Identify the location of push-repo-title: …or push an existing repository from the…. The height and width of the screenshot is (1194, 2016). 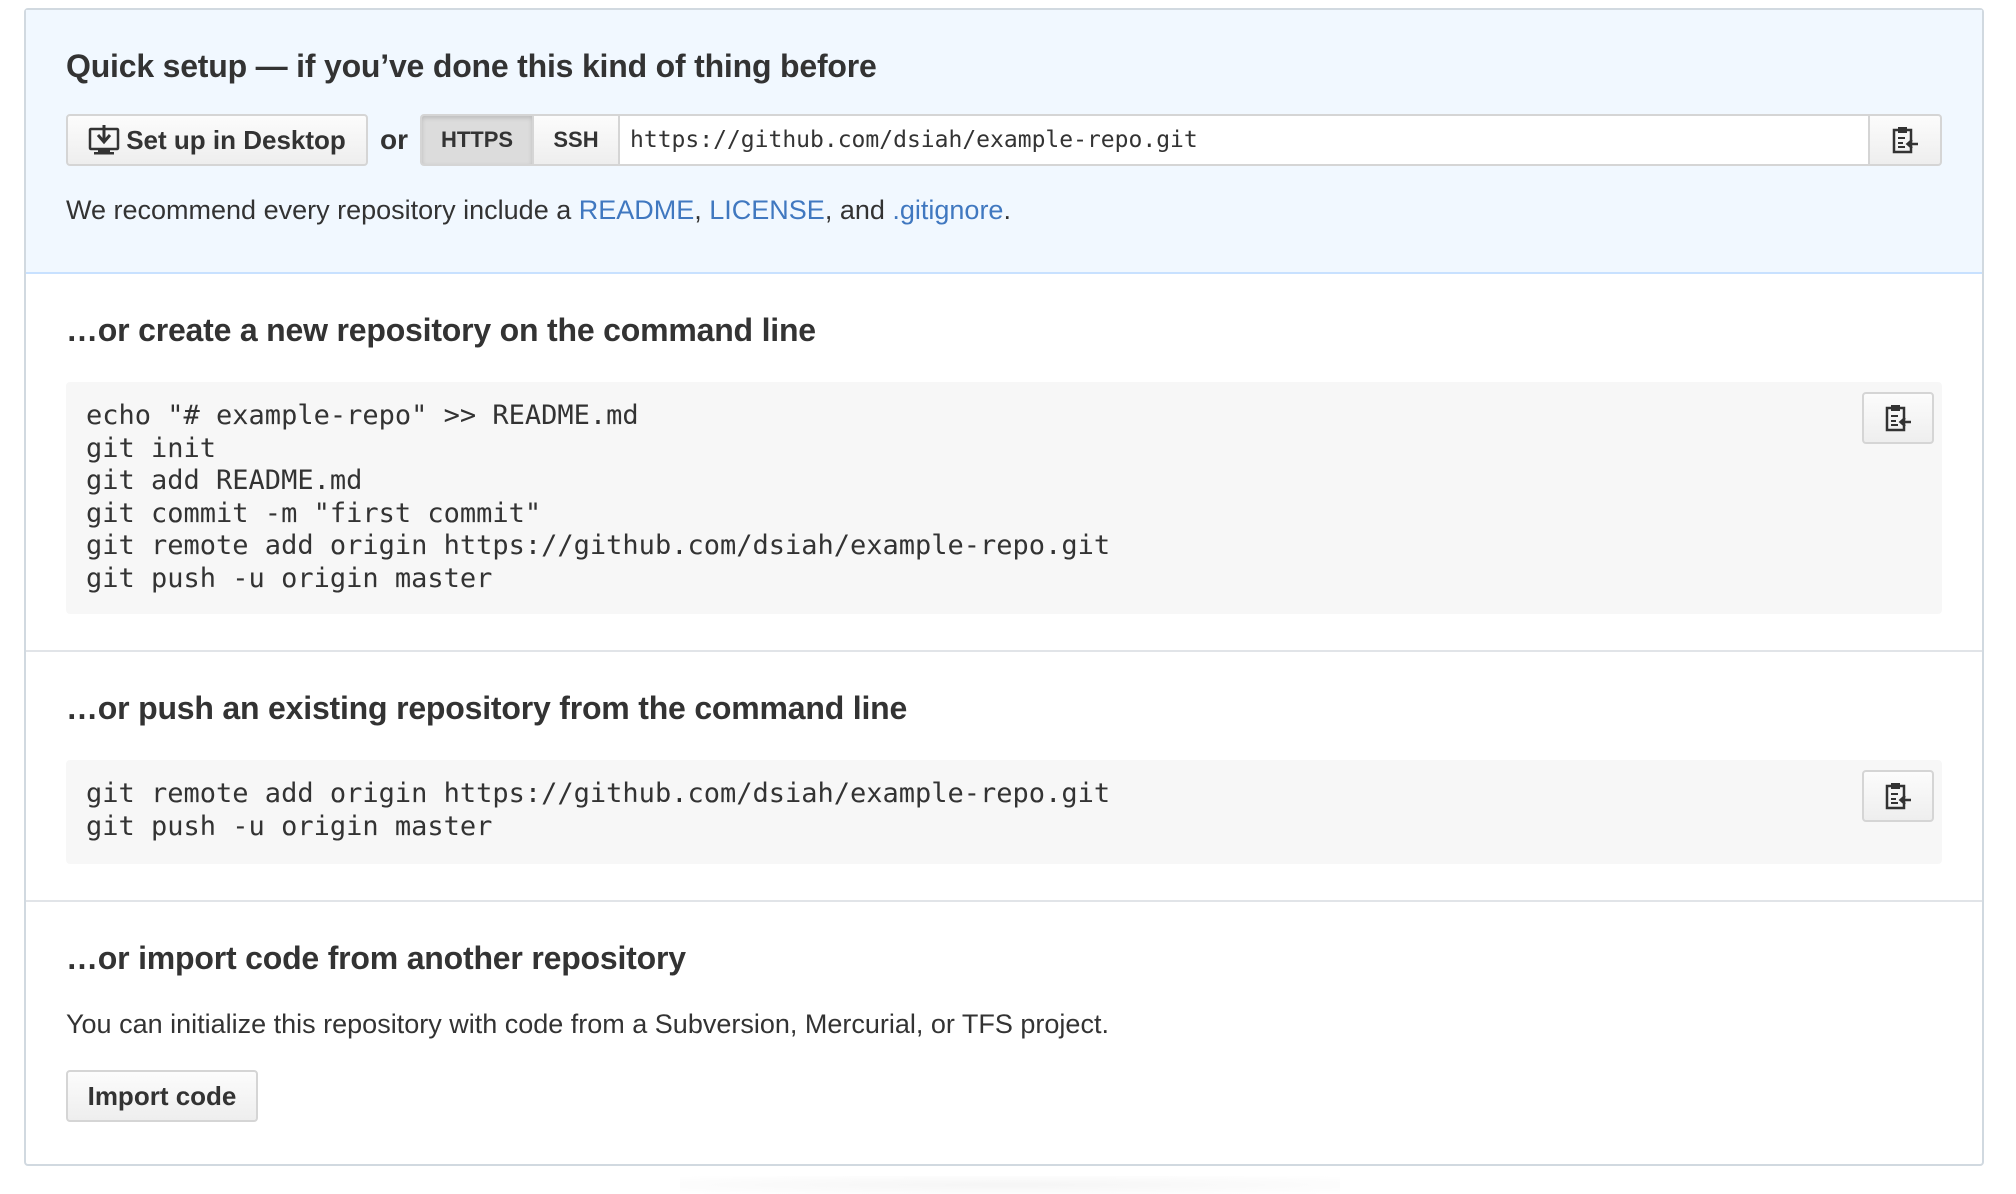
(487, 708).